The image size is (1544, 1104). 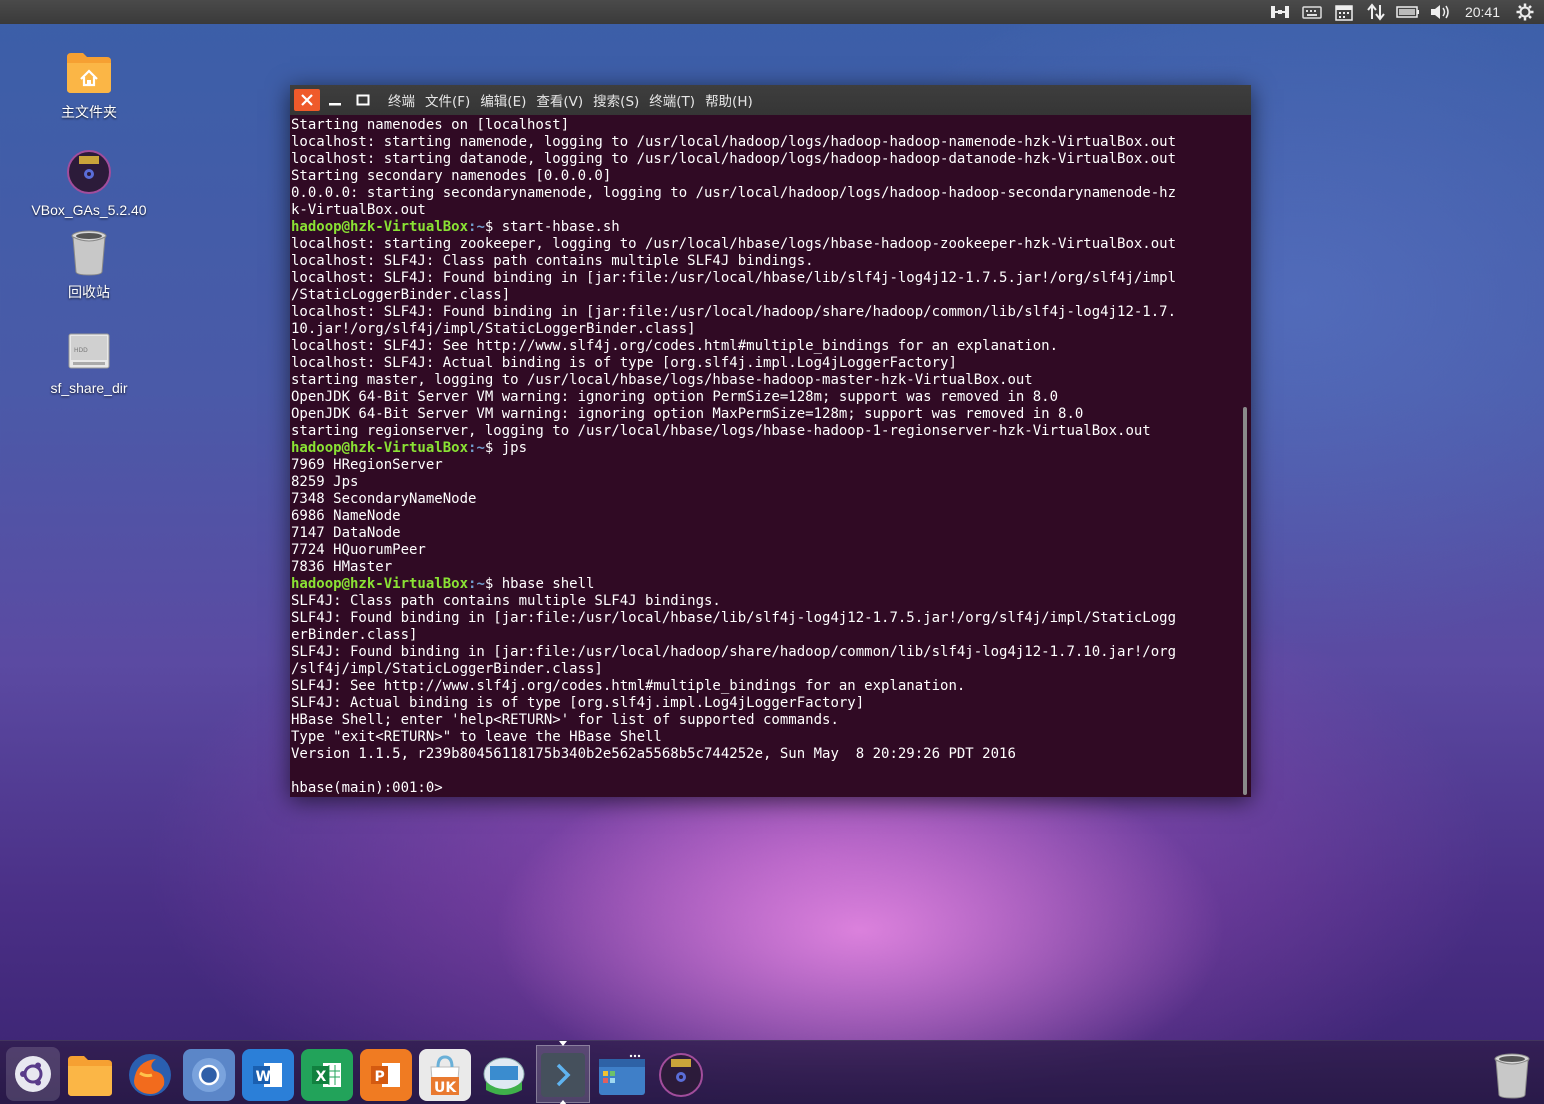 I want to click on close-icon, so click(x=307, y=100).